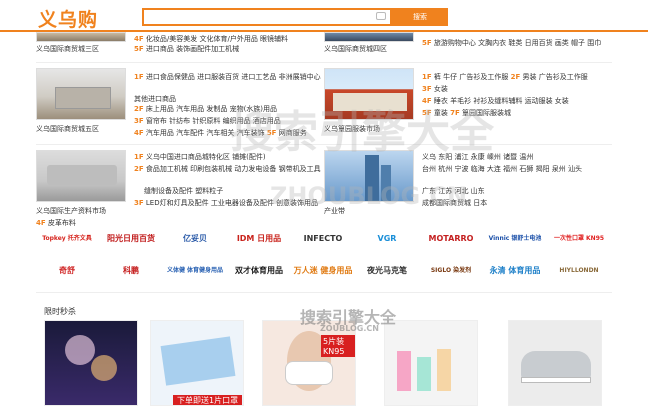 The image size is (648, 406). I want to click on product-card: 下单即送1片口罩, so click(197, 363).